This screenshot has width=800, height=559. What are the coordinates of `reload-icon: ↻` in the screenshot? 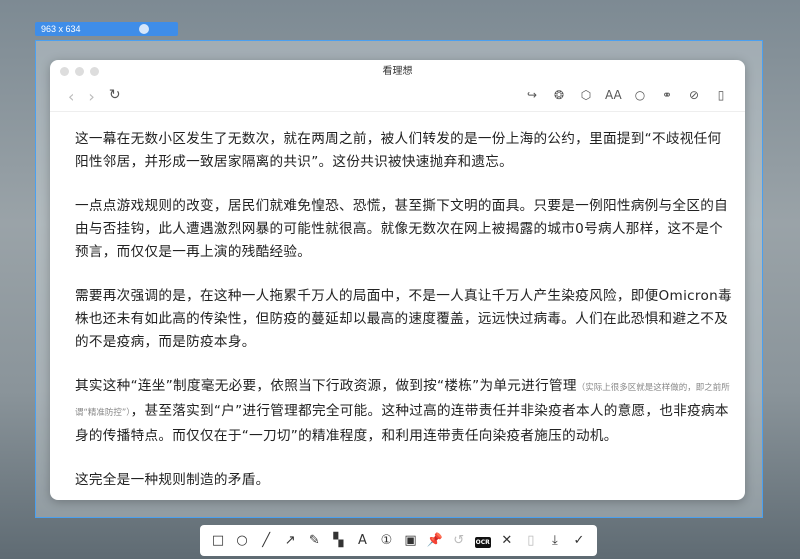 It's located at (115, 96).